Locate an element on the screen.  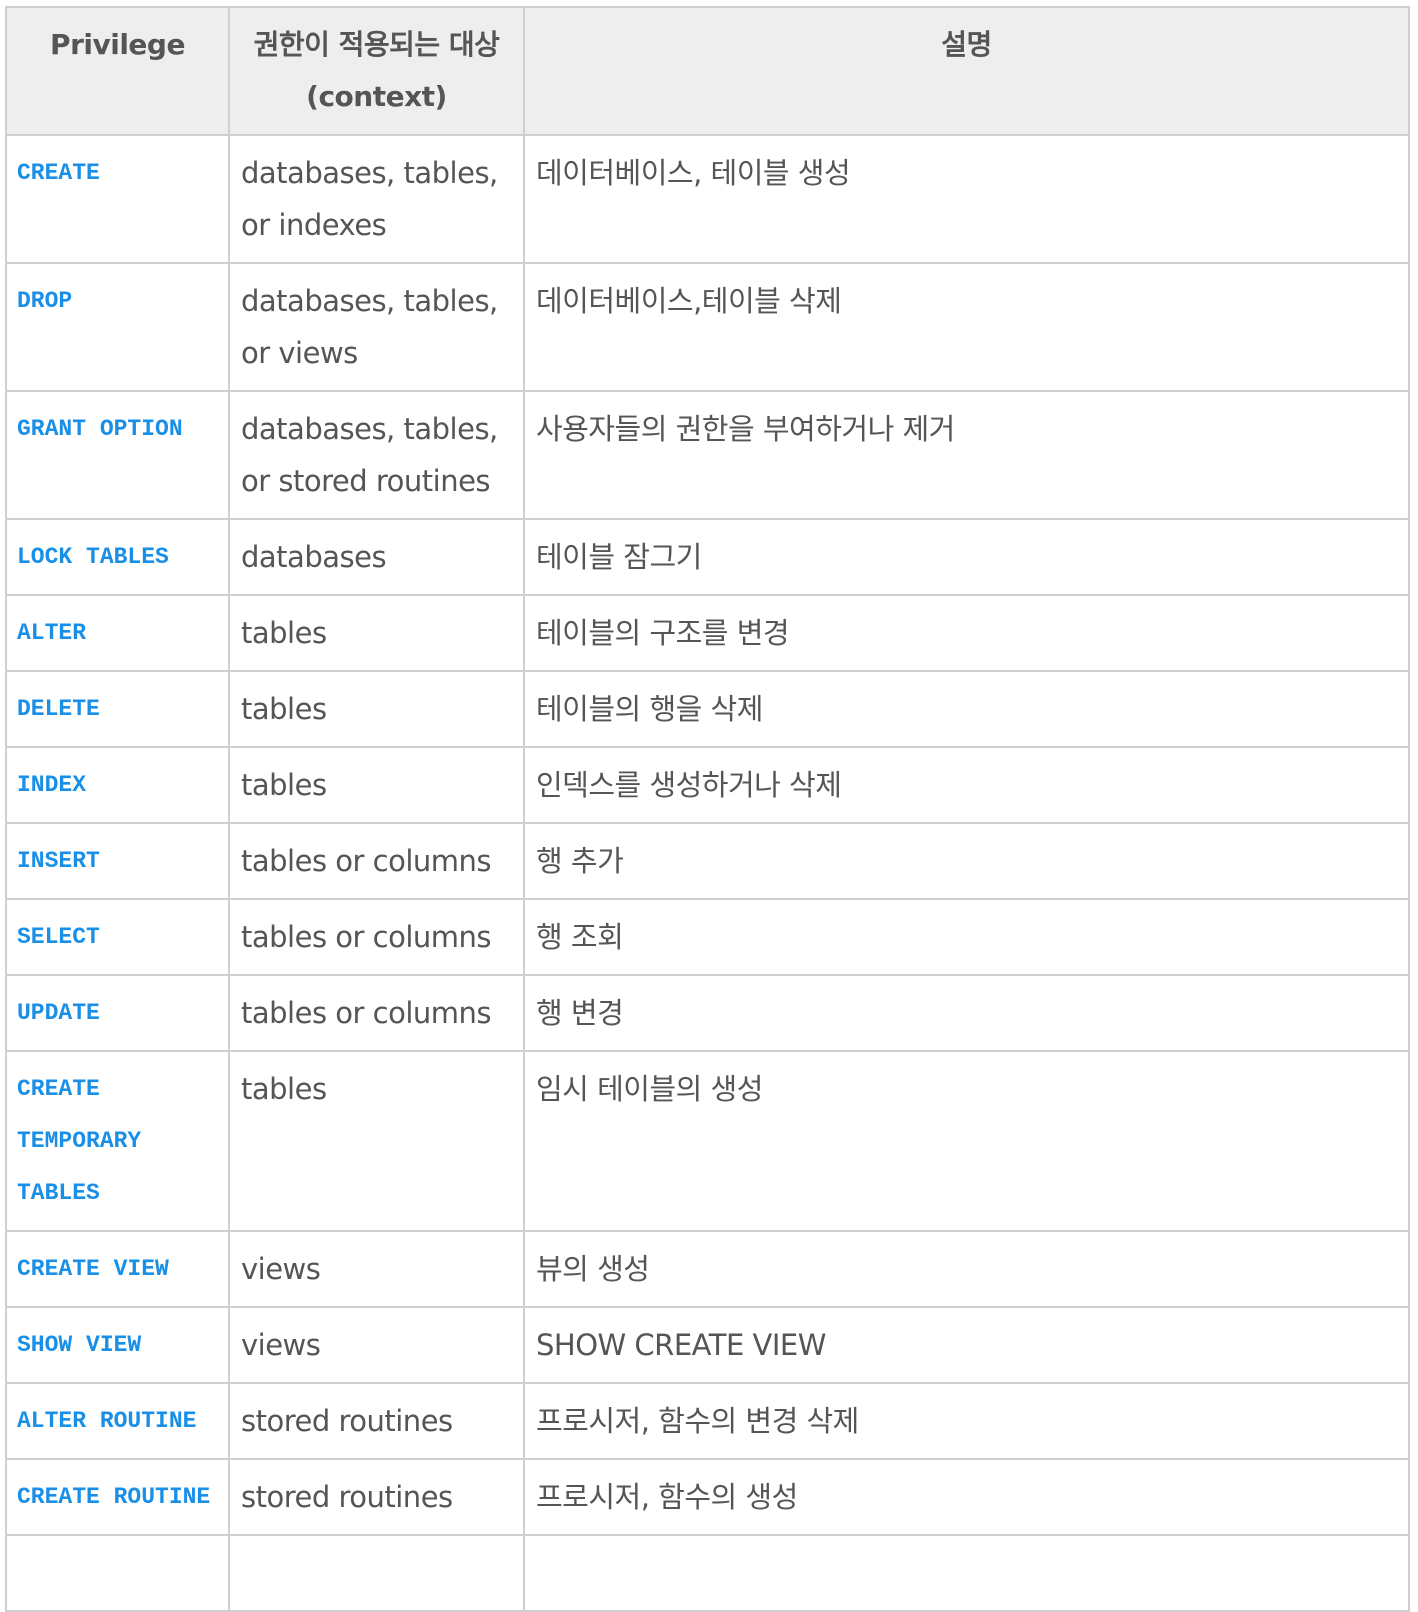
description-cell: 프로시저, 함수의 생성 is located at coordinates (966, 1497).